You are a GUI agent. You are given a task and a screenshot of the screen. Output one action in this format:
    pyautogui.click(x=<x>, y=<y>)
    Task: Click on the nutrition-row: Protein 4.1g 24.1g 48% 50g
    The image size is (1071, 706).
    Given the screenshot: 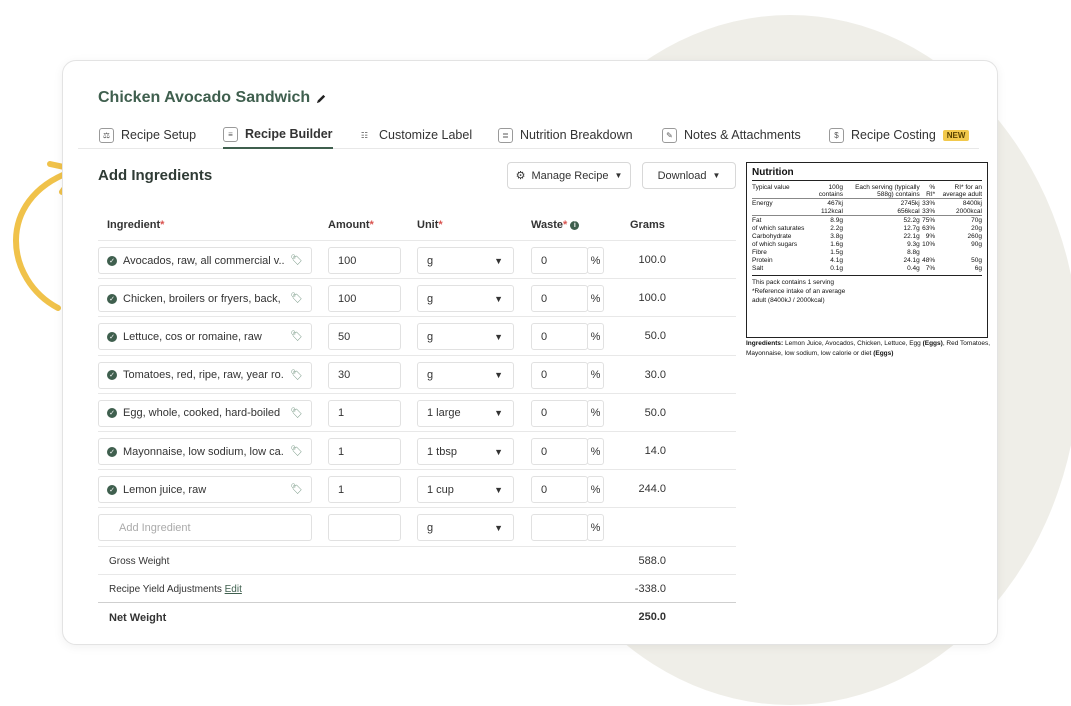 What is the action you would take?
    pyautogui.click(x=867, y=260)
    